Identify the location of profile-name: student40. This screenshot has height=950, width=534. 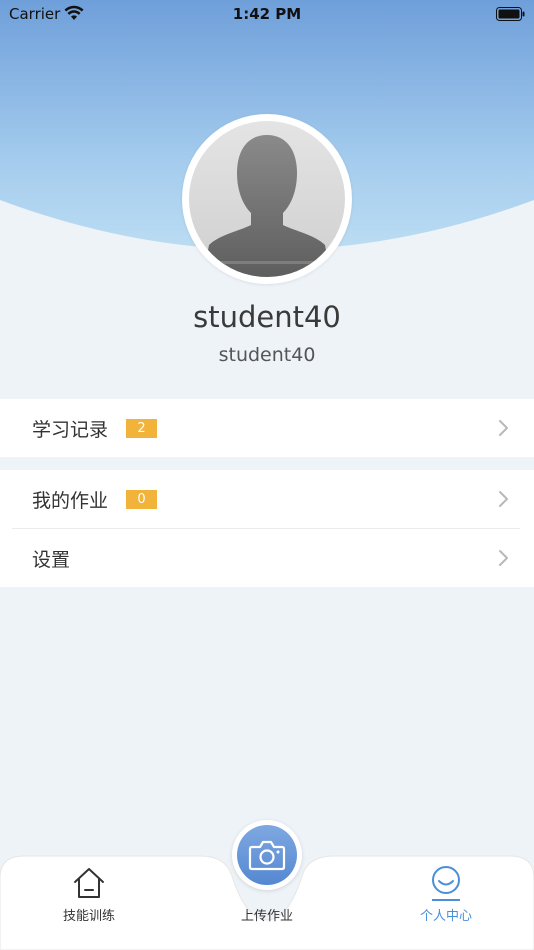
(267, 317).